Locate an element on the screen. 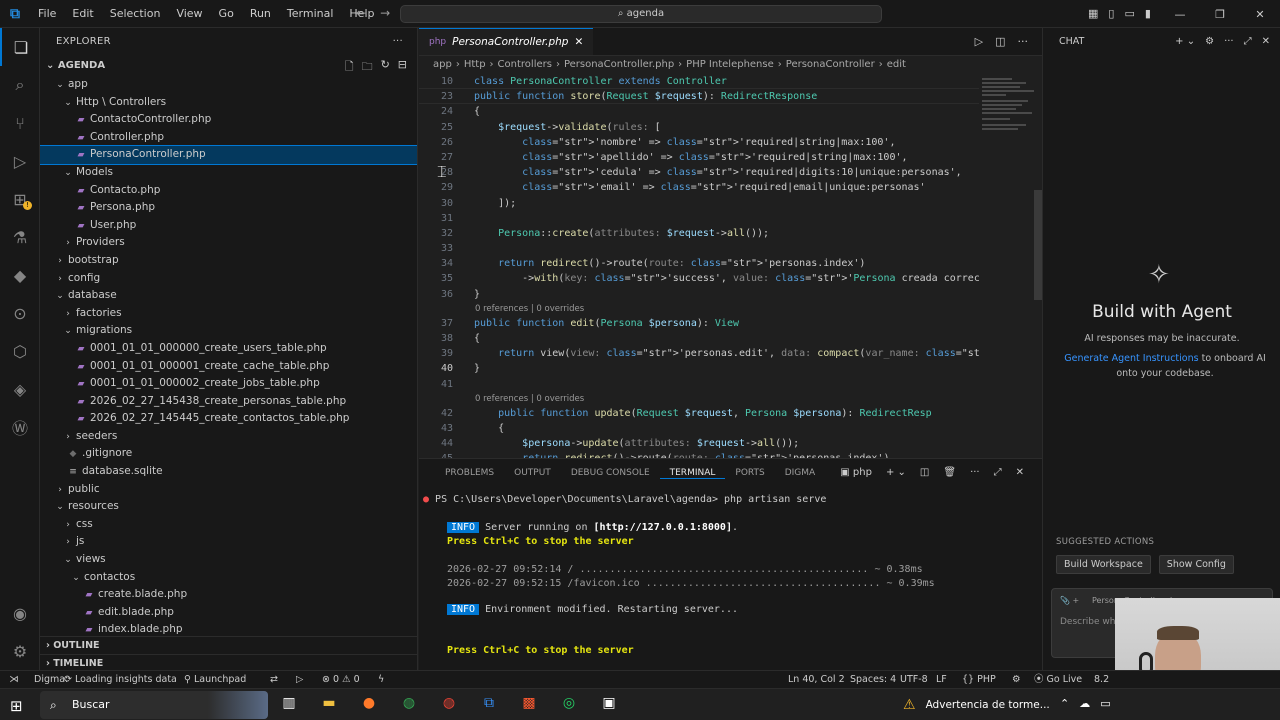  cursor-position: Ln 40, Col 2 is located at coordinates (816, 680).